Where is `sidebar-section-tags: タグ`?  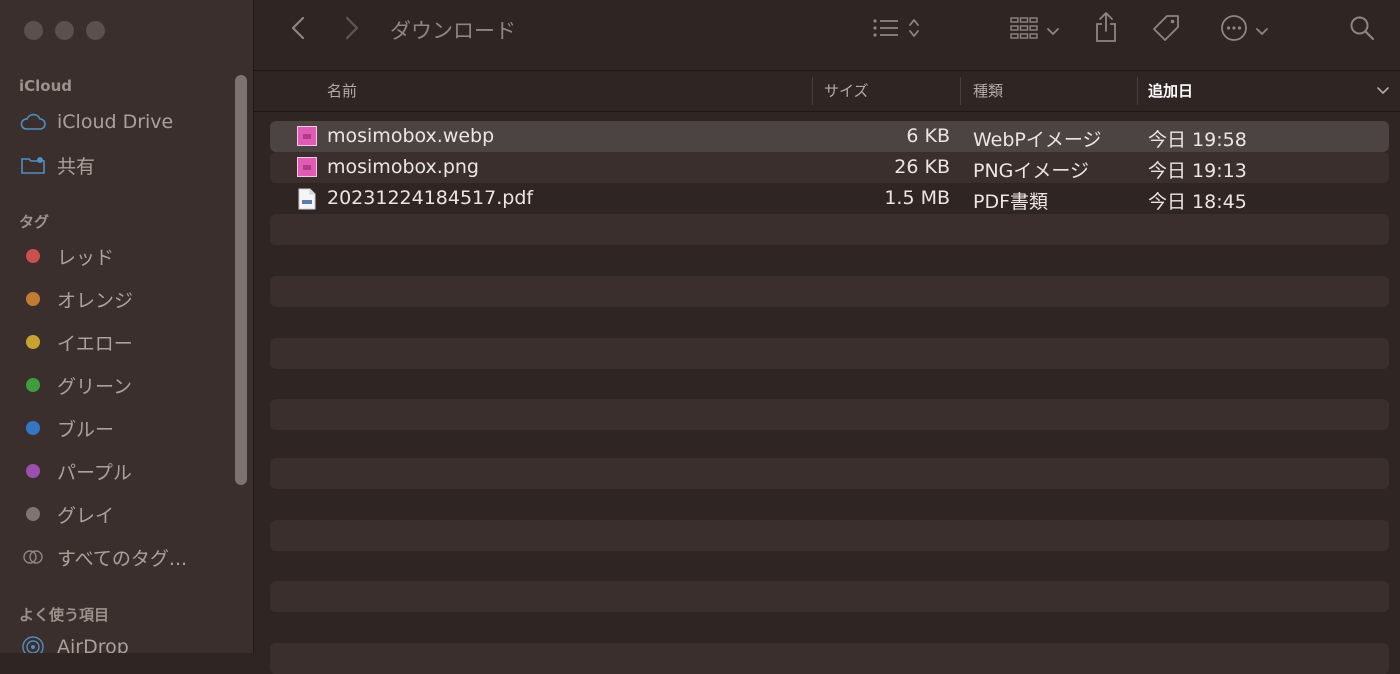 sidebar-section-tags: タグ is located at coordinates (34, 222).